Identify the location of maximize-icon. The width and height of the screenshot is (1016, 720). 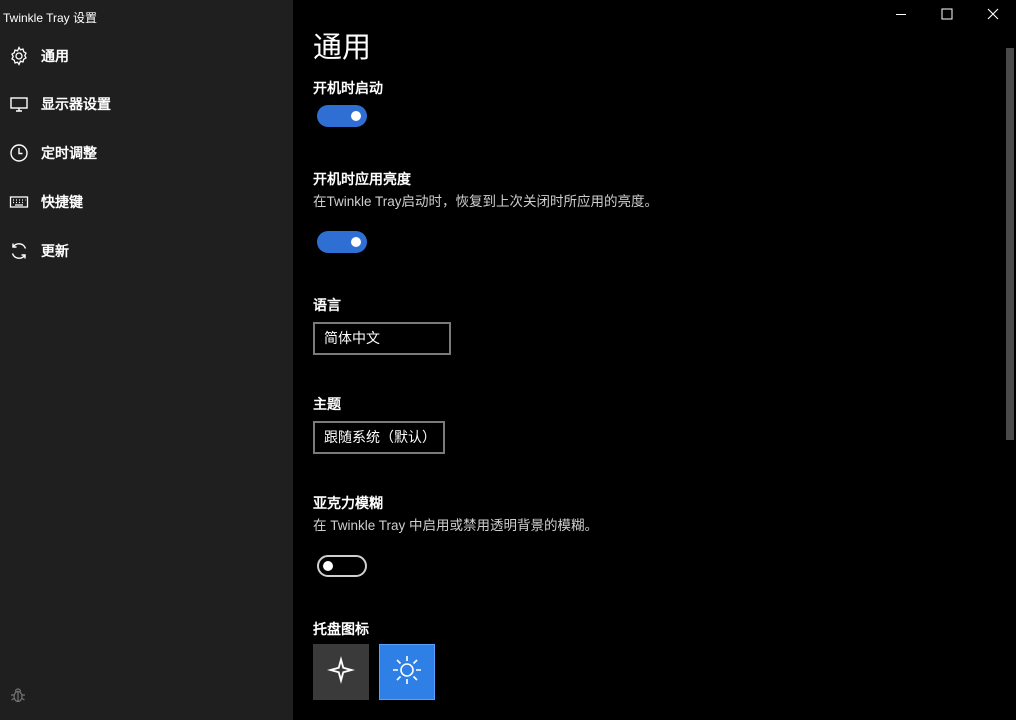
(947, 16).